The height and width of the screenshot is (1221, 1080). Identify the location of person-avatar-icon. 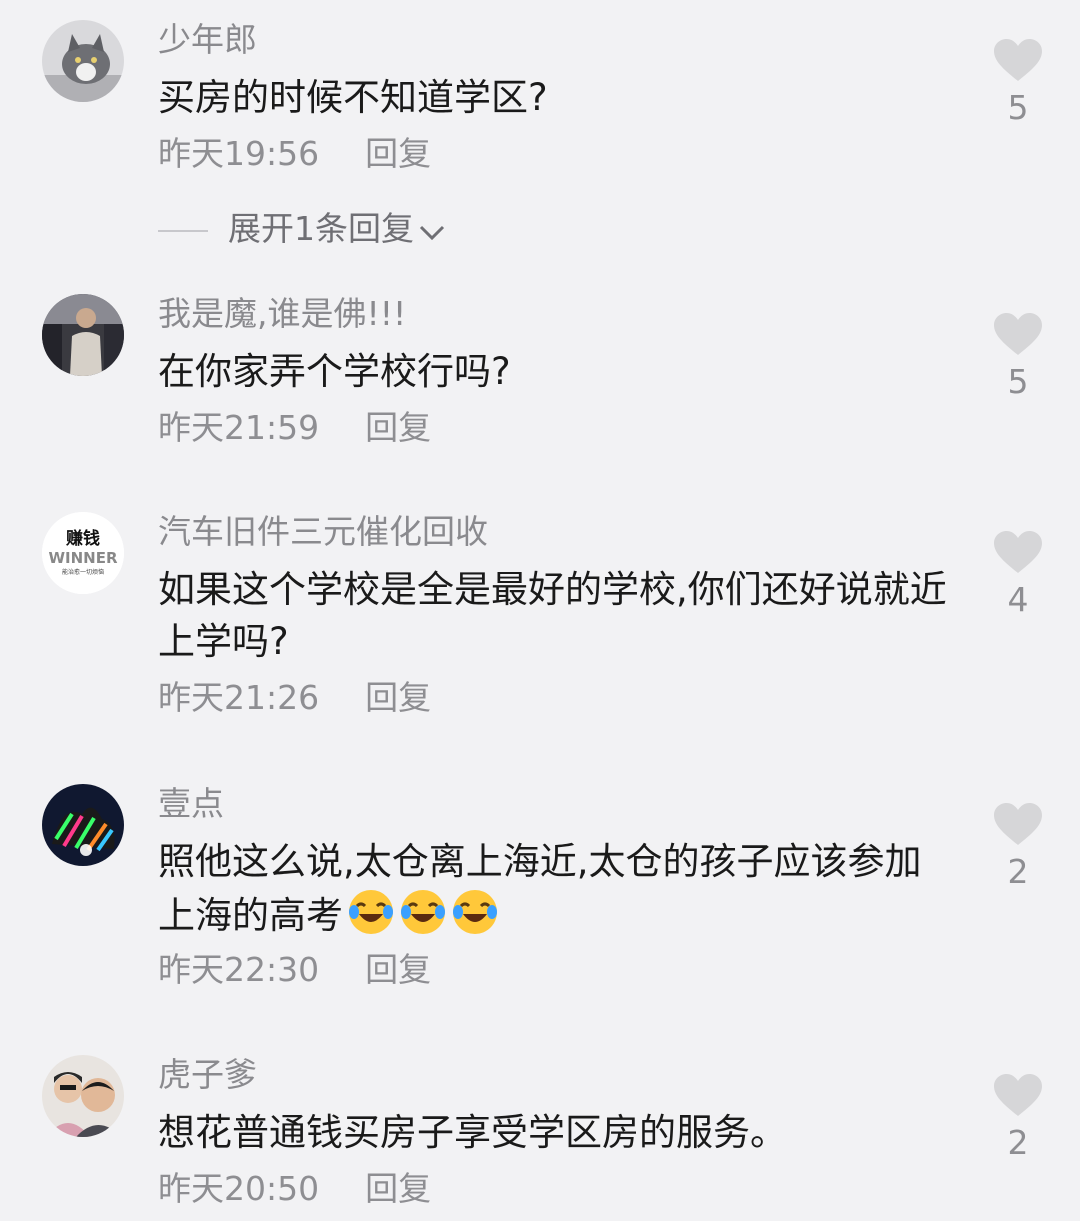
(83, 335).